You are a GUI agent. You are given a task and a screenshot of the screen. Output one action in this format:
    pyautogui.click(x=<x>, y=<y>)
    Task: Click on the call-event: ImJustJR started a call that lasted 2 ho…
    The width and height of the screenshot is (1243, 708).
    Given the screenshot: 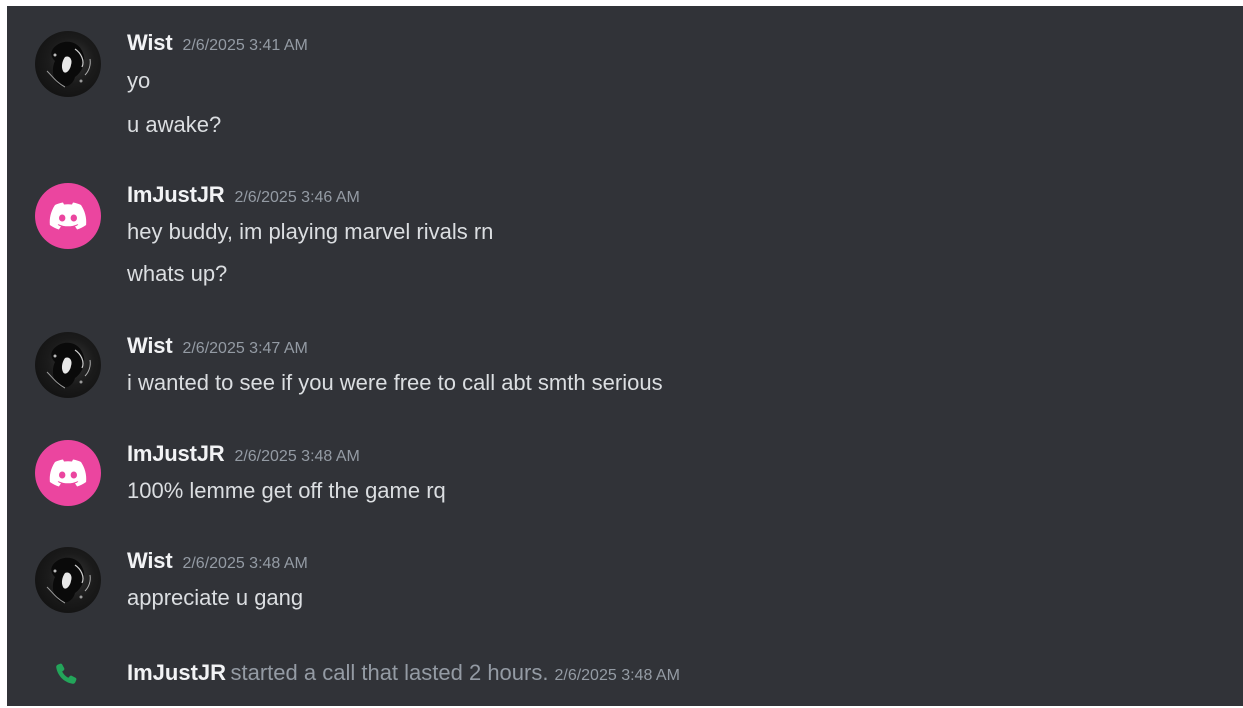 What is the action you would take?
    pyautogui.click(x=625, y=673)
    